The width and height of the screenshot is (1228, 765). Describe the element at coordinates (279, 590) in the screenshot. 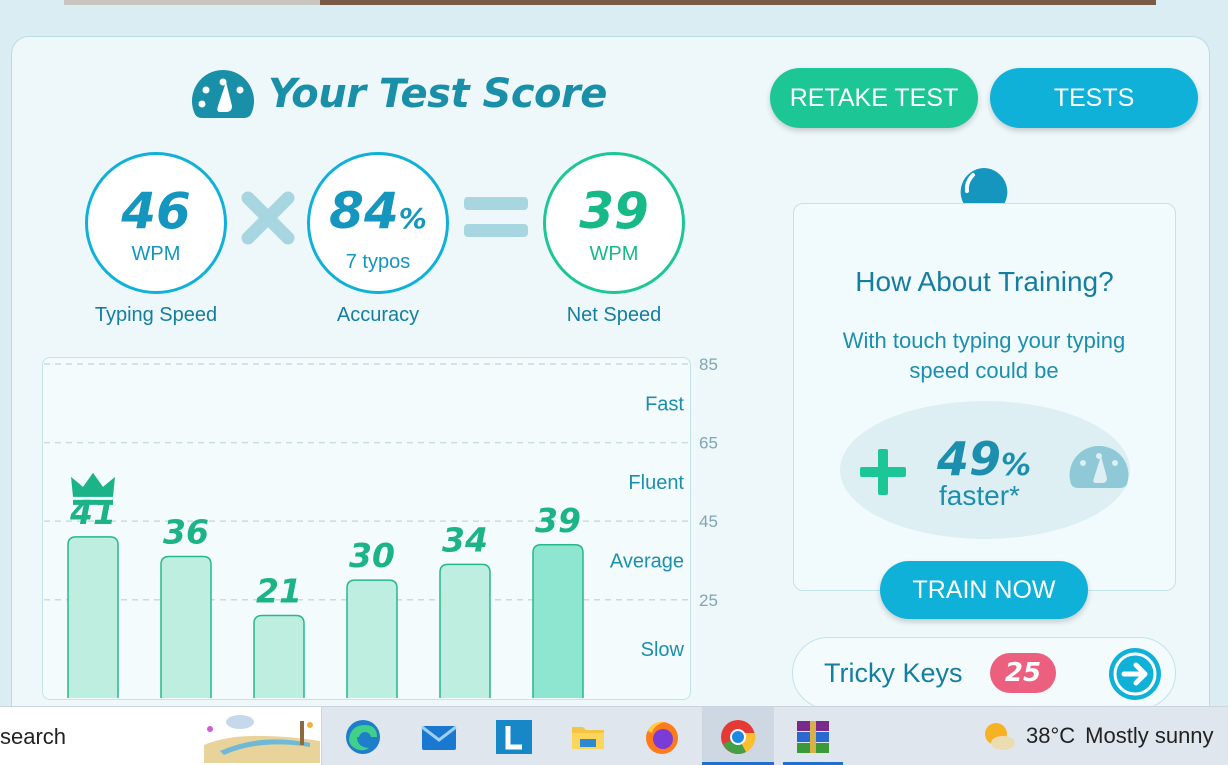

I see `chart-data-label: 21` at that location.